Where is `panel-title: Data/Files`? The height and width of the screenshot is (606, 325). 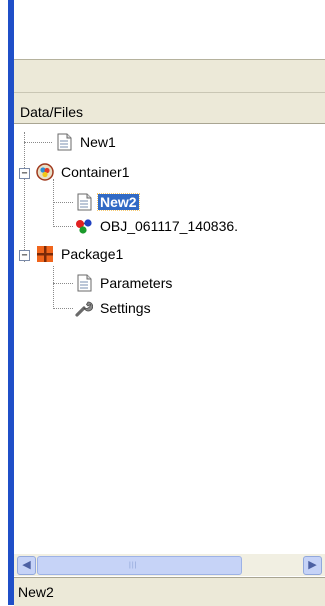
panel-title: Data/Files is located at coordinates (52, 112).